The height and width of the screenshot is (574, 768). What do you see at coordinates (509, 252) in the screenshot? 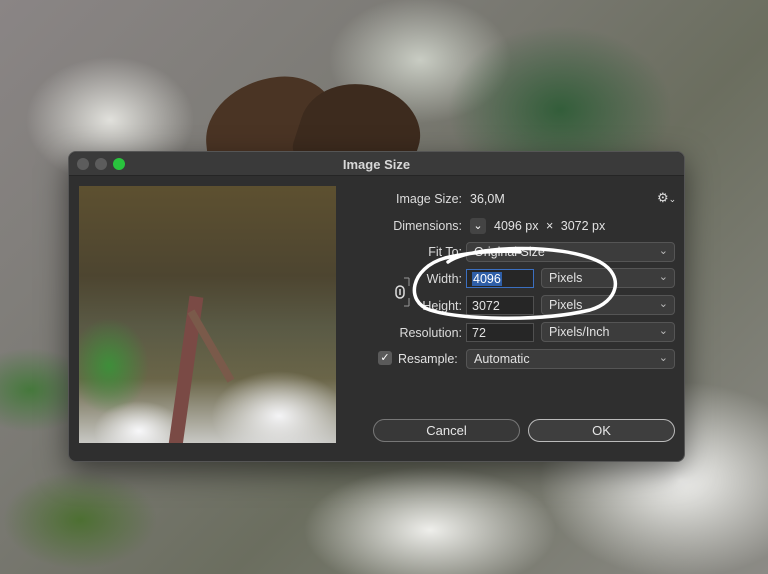
I see `fit-to-value: Original Size` at bounding box center [509, 252].